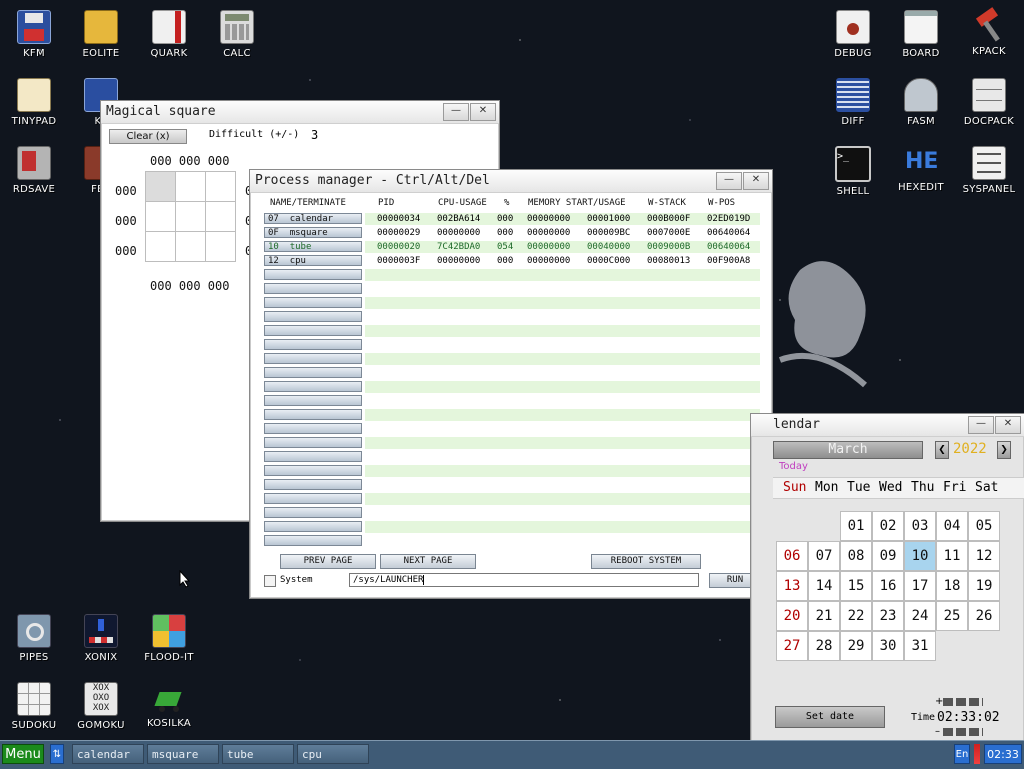 Image resolution: width=1024 pixels, height=769 pixels. I want to click on process-manager-titlebar: Process manager - Ctrl/Alt/Del — ✕, so click(511, 181).